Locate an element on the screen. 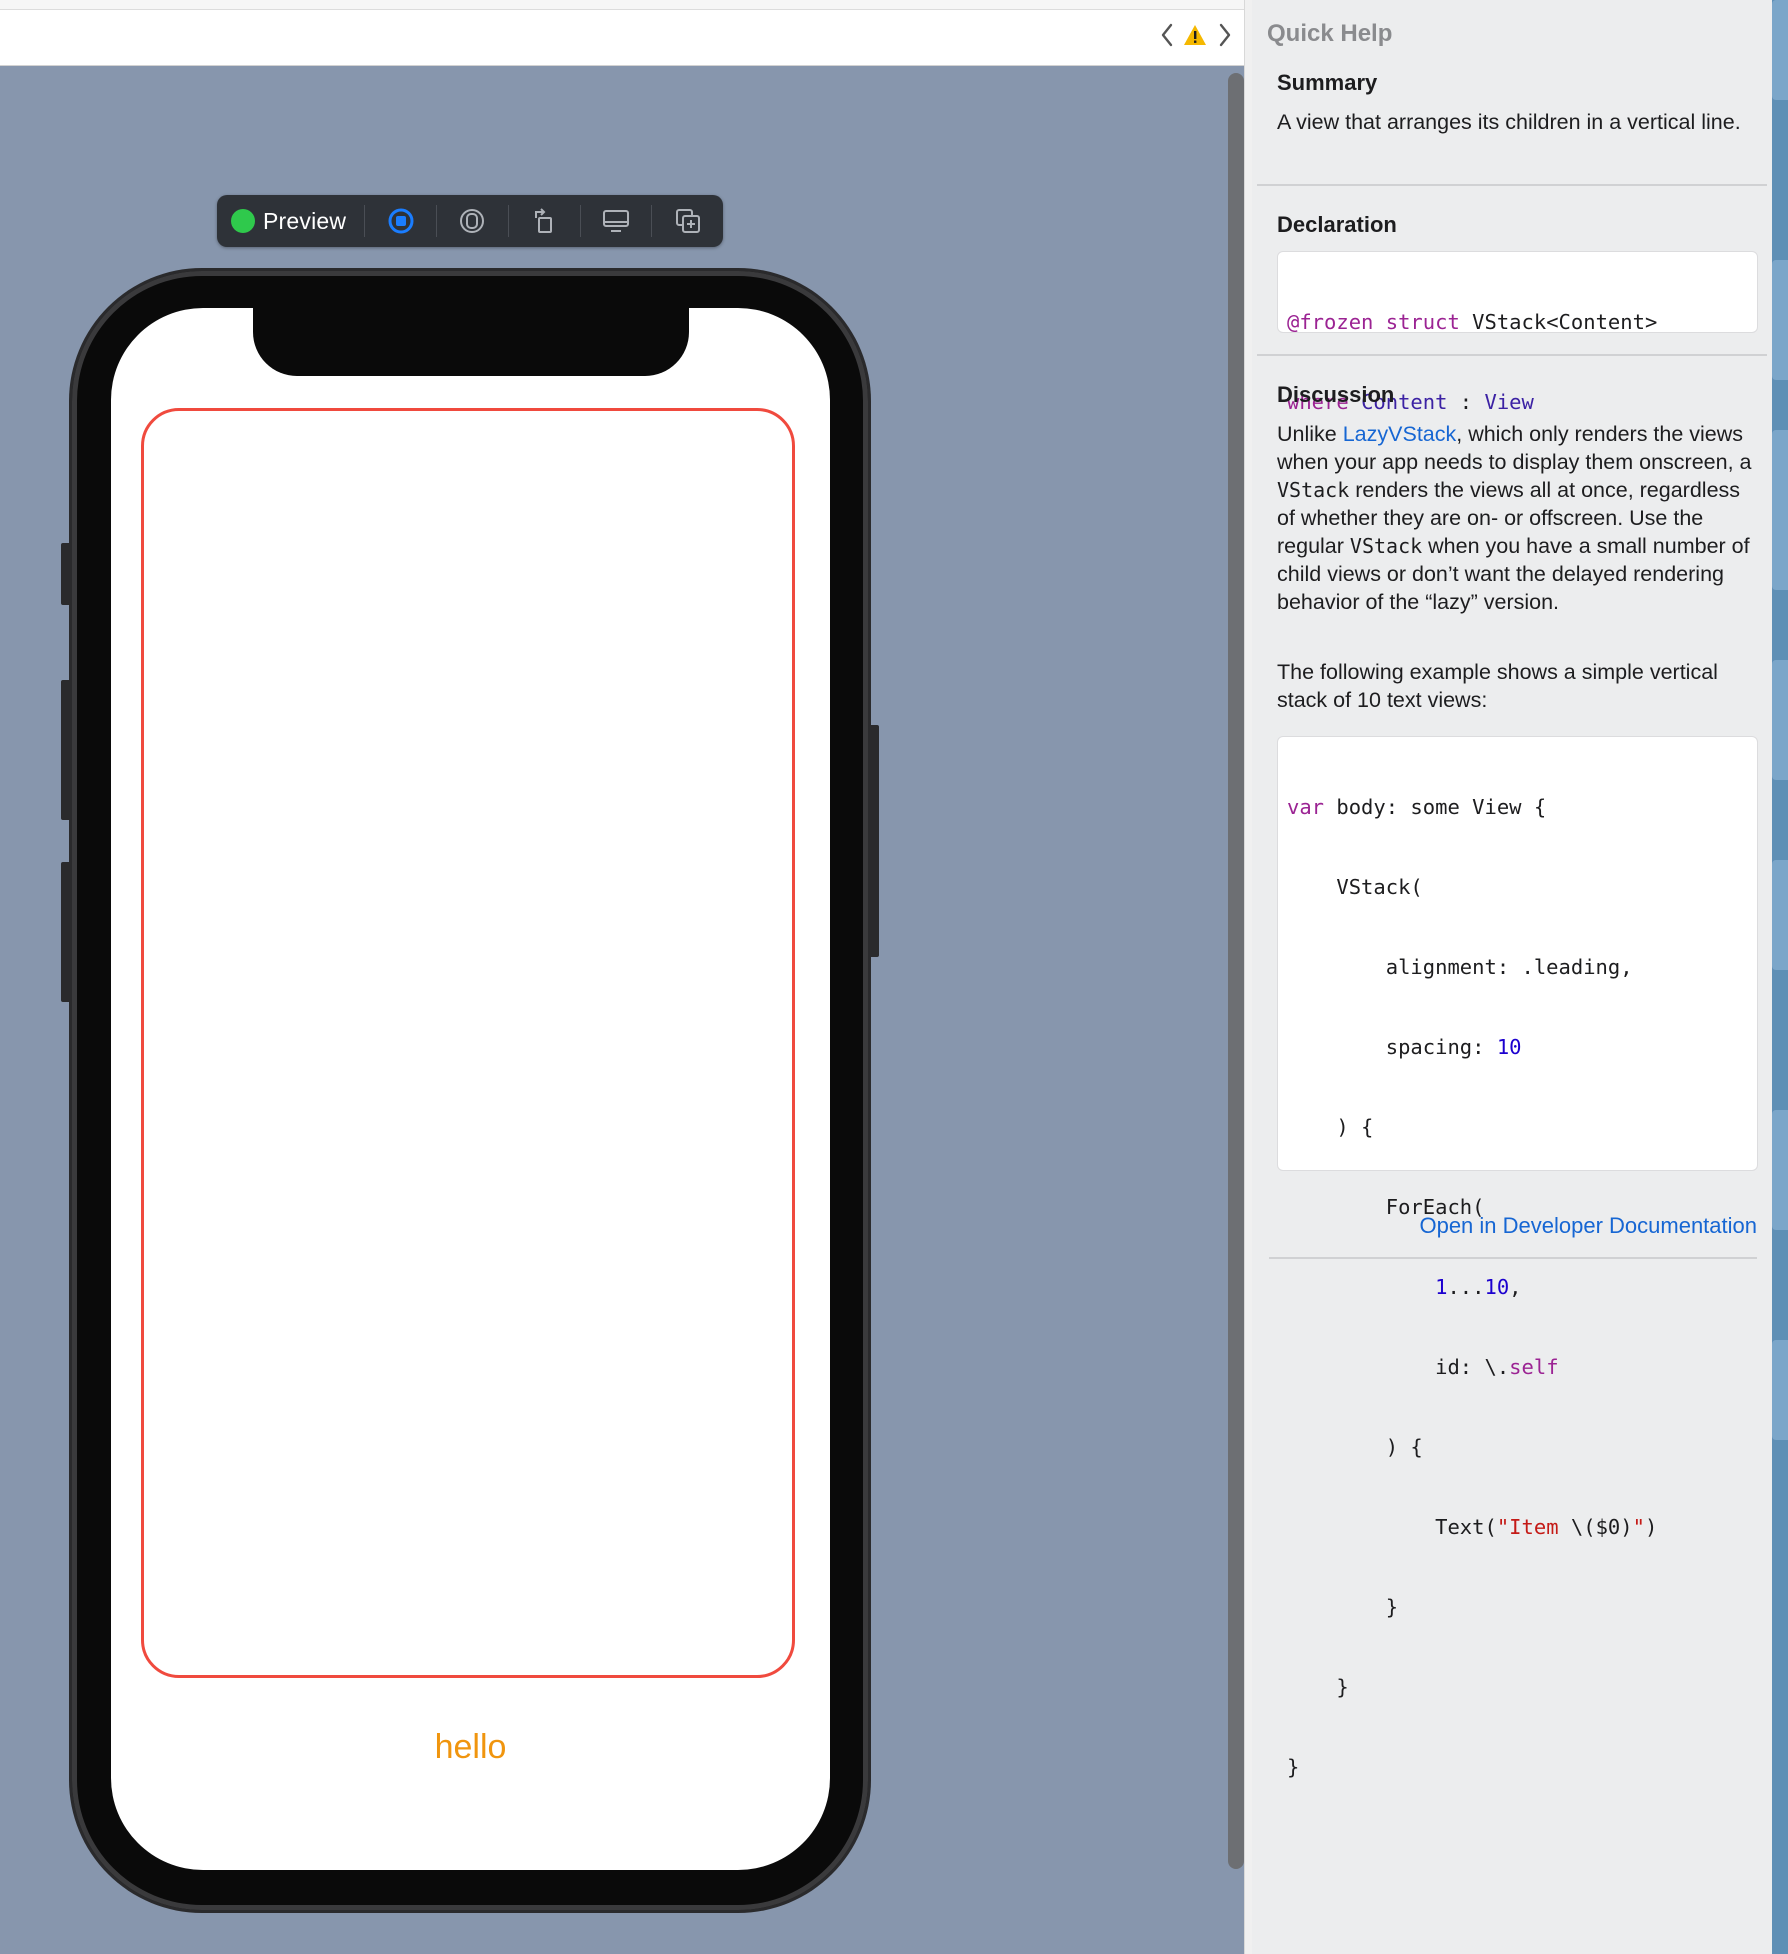 This screenshot has width=1788, height=1954. discussion-text: Unlike is located at coordinates (1310, 434).